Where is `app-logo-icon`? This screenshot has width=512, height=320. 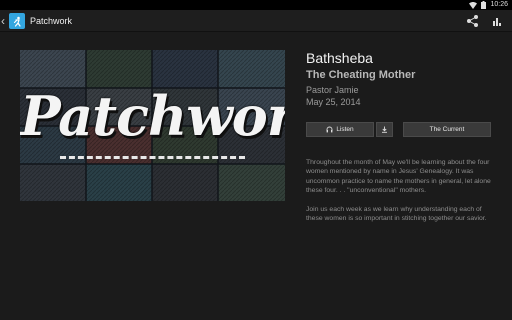
app-logo-icon is located at coordinates (17, 21).